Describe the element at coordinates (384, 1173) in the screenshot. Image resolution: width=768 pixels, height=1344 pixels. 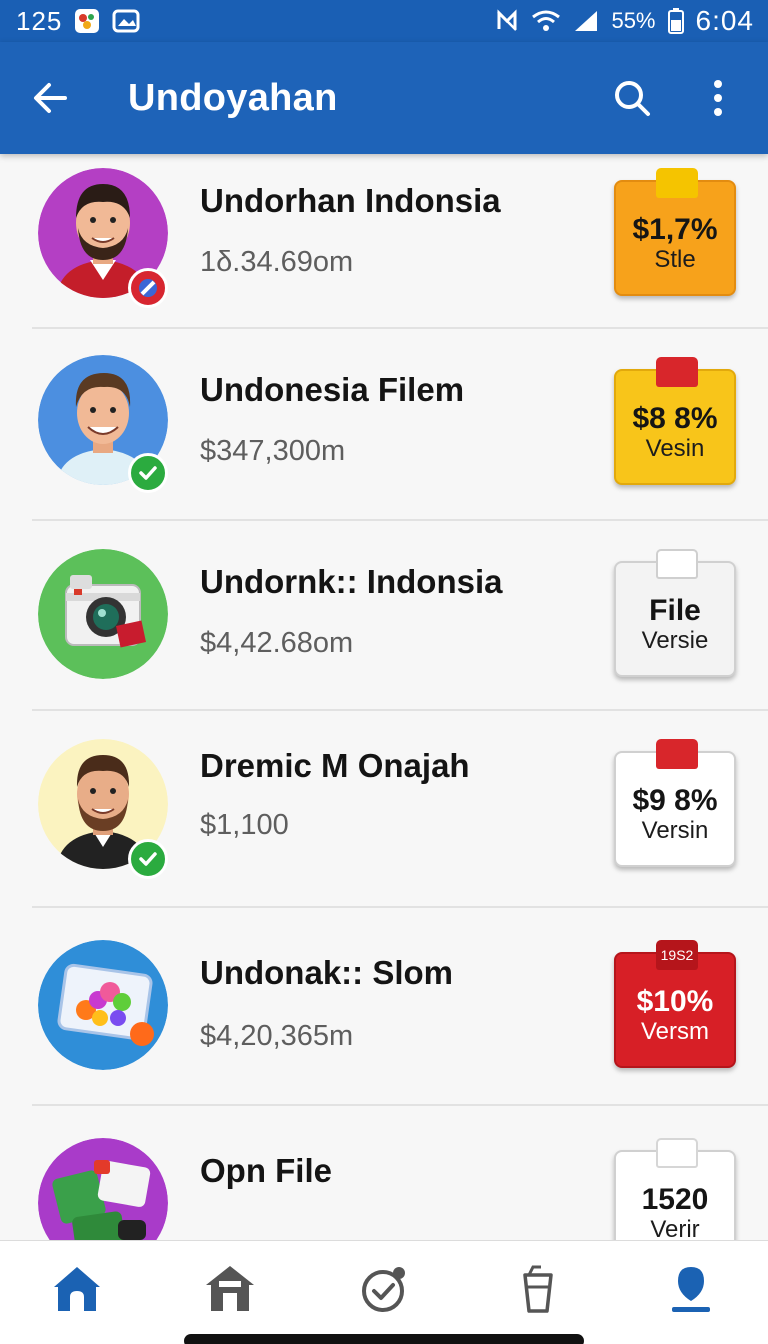
I see `list-item: Opn File 1520 Verir` at that location.